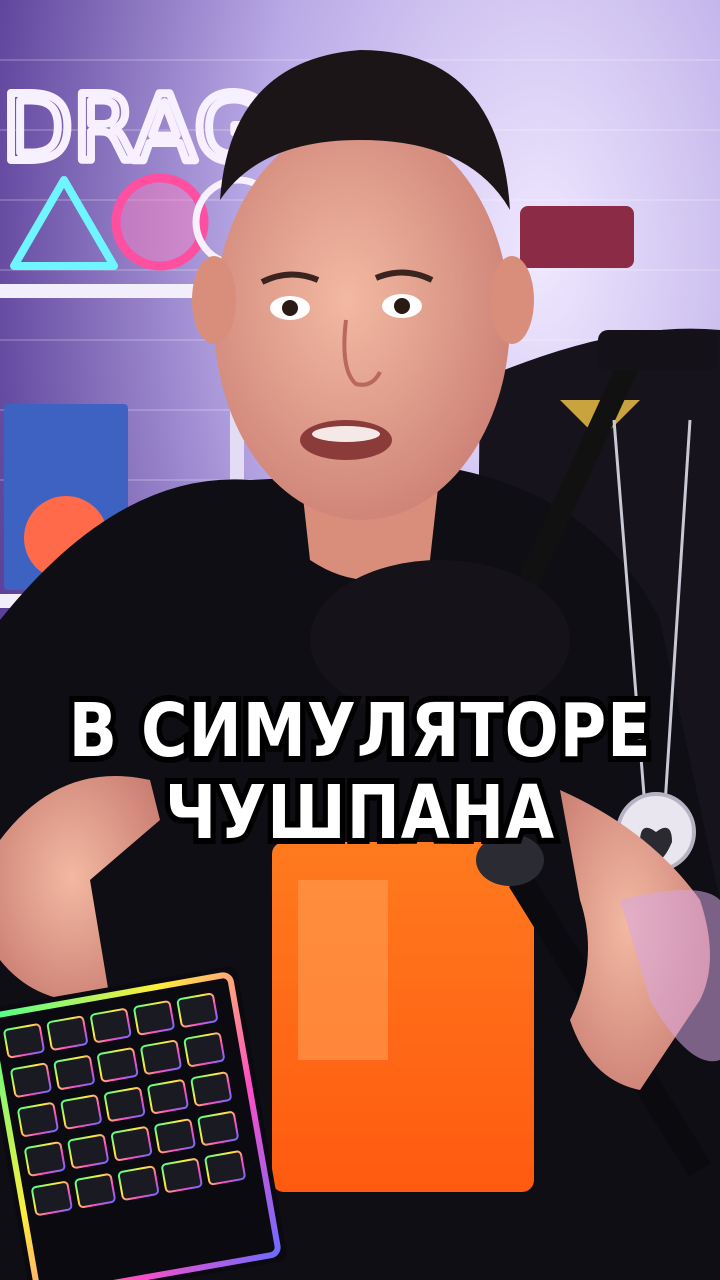 This screenshot has height=1280, width=720. Describe the element at coordinates (290, 308) in the screenshot. I see `pupil-left` at that location.